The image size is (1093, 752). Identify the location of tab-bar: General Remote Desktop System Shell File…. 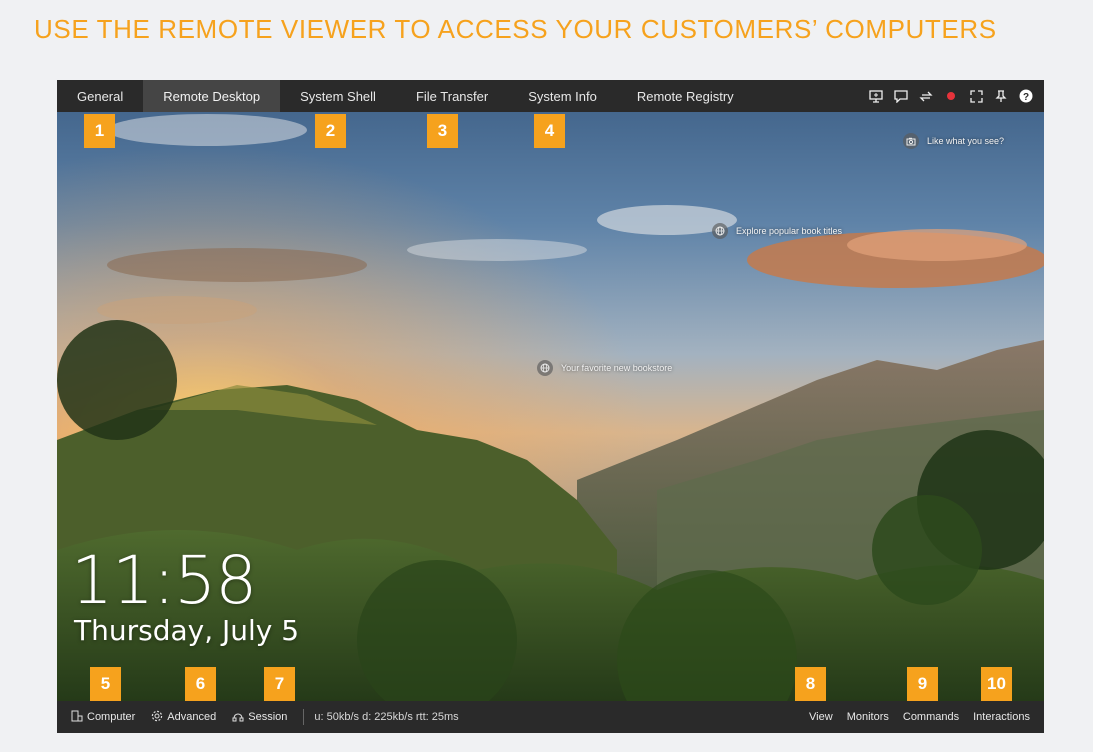
(550, 96).